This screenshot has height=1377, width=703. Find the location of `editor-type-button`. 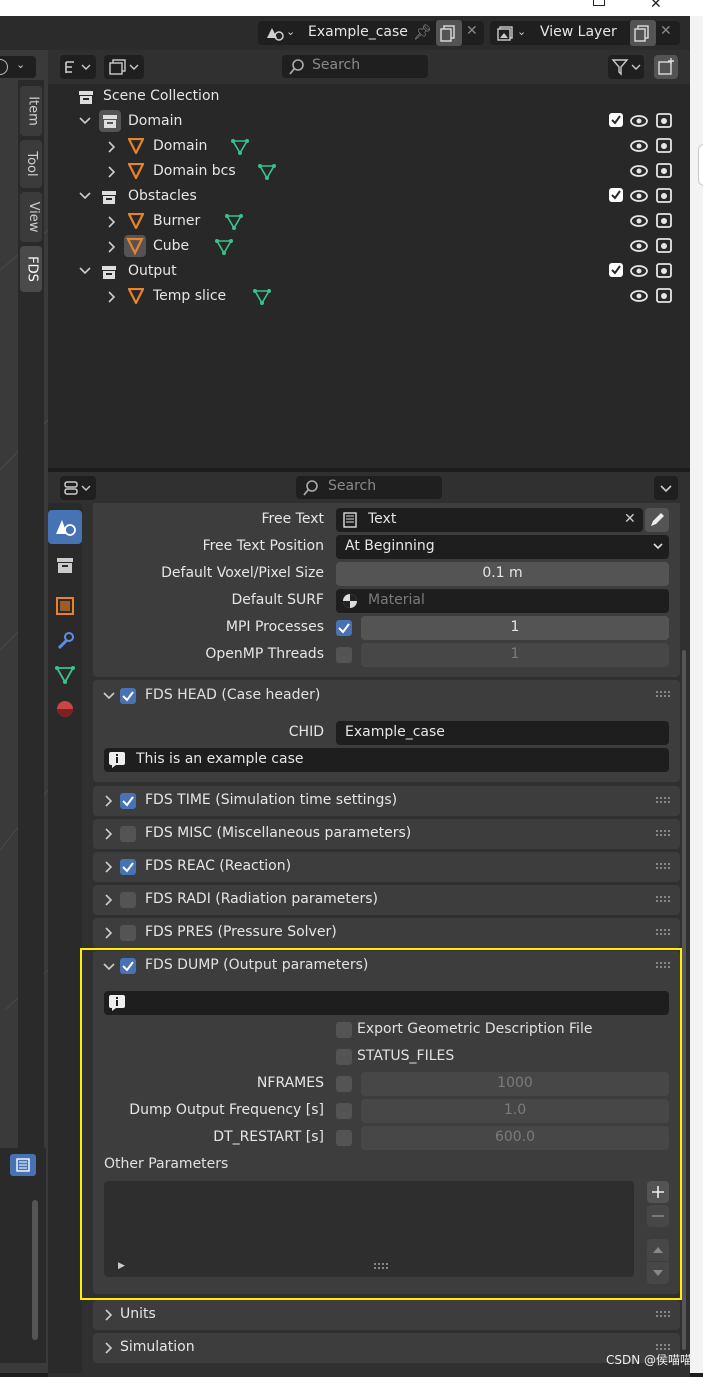

editor-type-button is located at coordinates (78, 488).